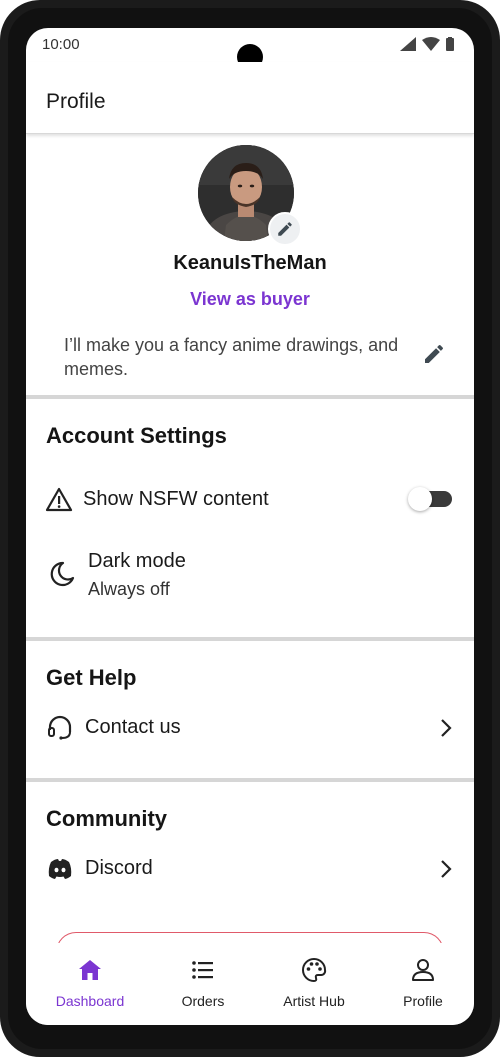 The width and height of the screenshot is (500, 1057). What do you see at coordinates (250, 299) in the screenshot?
I see `view-as-buyer-link: View as buyer` at bounding box center [250, 299].